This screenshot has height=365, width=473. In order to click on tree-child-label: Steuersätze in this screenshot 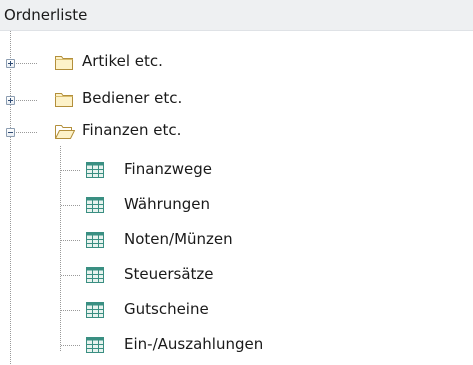, I will do `click(169, 274)`.